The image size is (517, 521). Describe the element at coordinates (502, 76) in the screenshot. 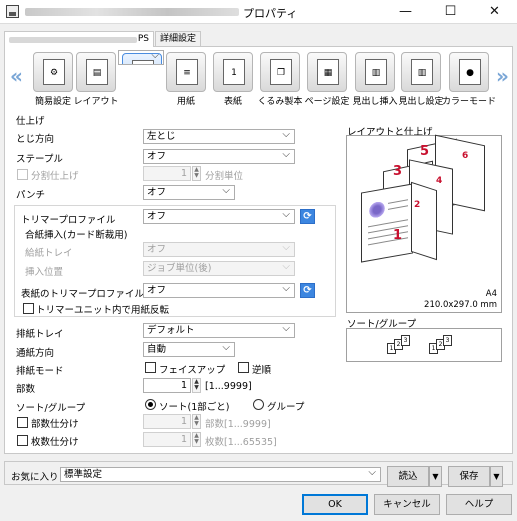

I see `scroll-right-arrow-icon: »` at that location.